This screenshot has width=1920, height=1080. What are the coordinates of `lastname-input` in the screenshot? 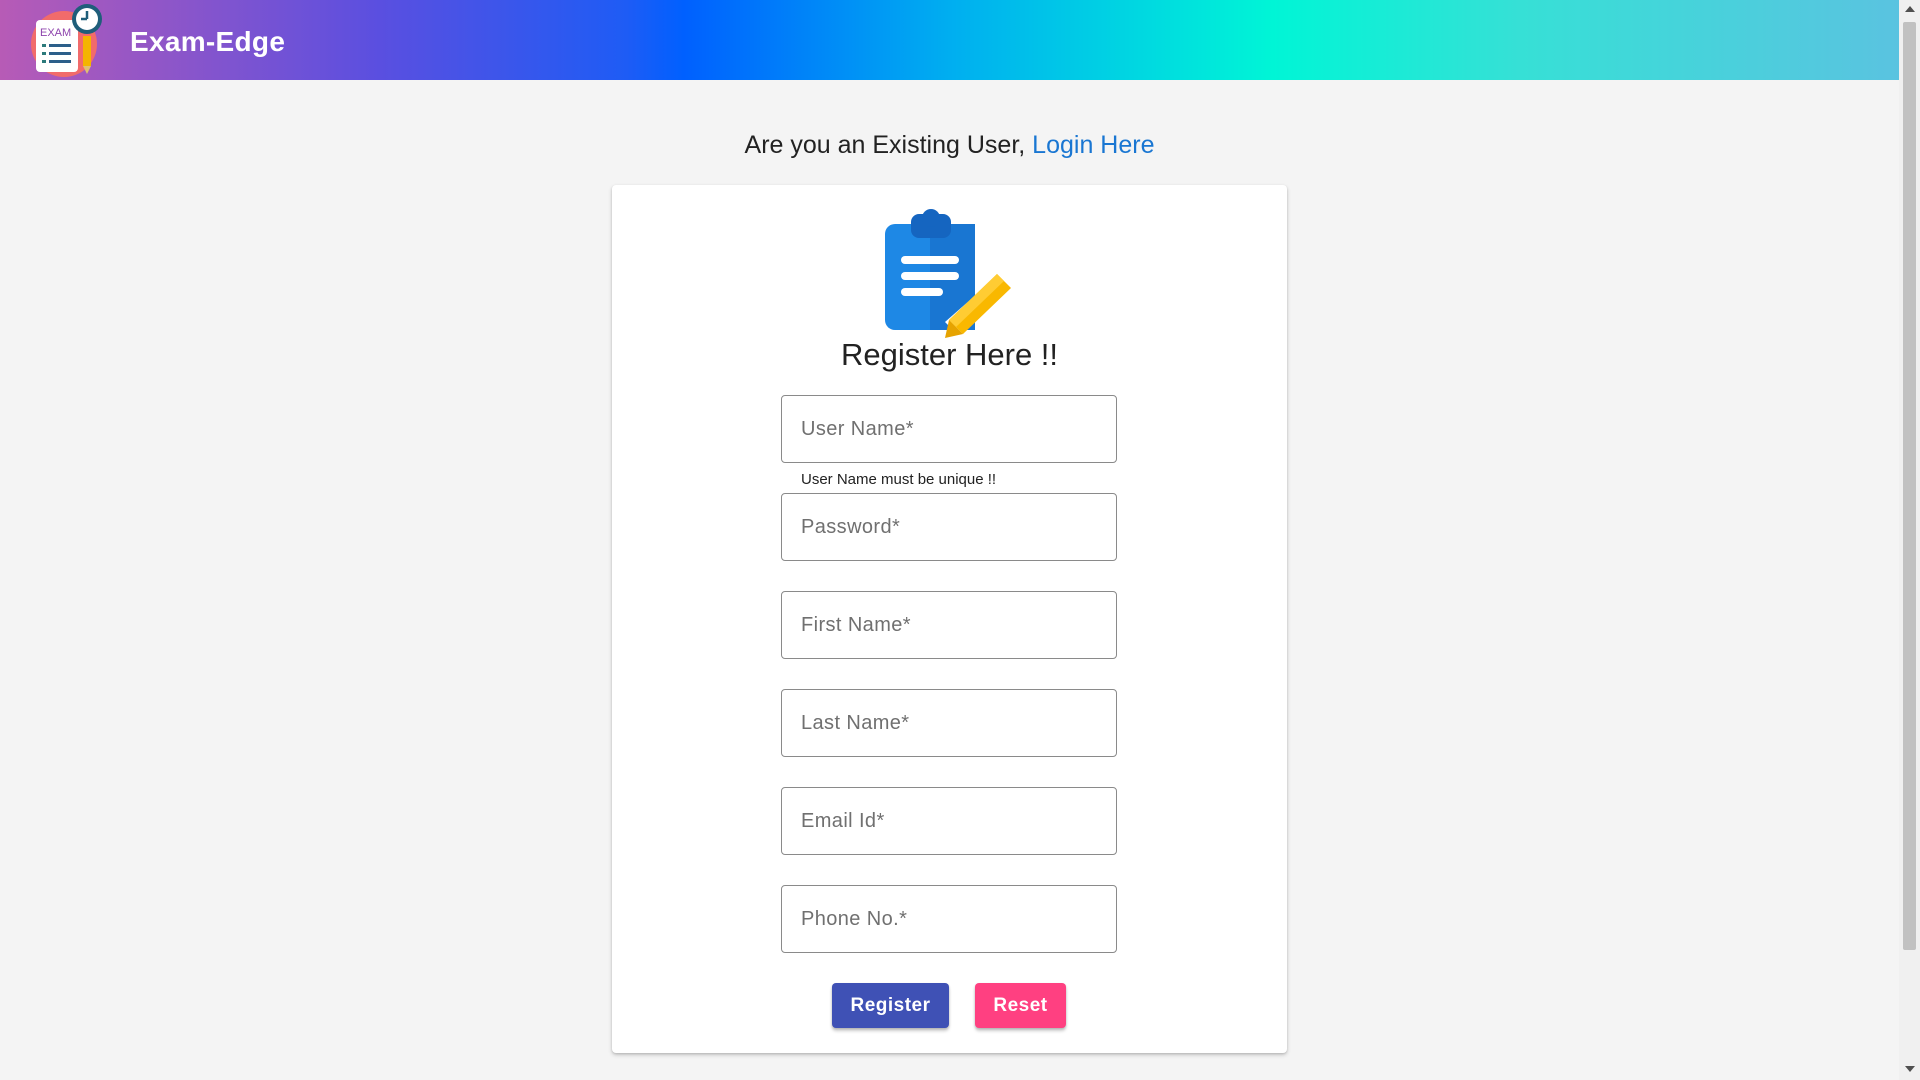 It's located at (949, 723).